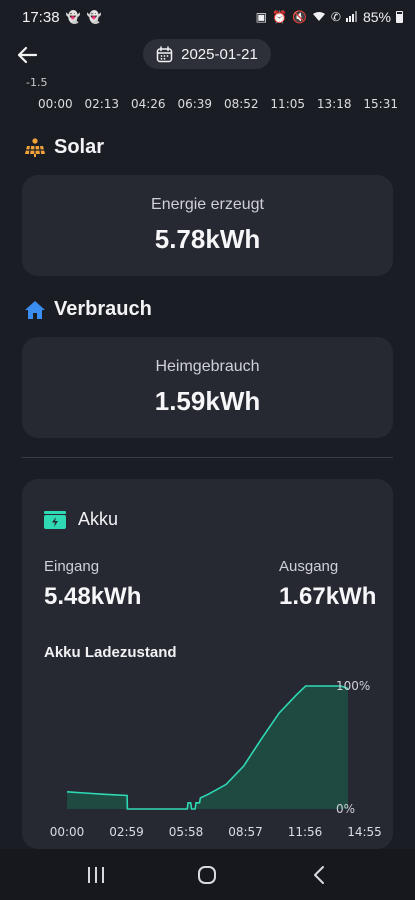  Describe the element at coordinates (37, 82) in the screenshot. I see `top-chart-y-tick: -1.5` at that location.